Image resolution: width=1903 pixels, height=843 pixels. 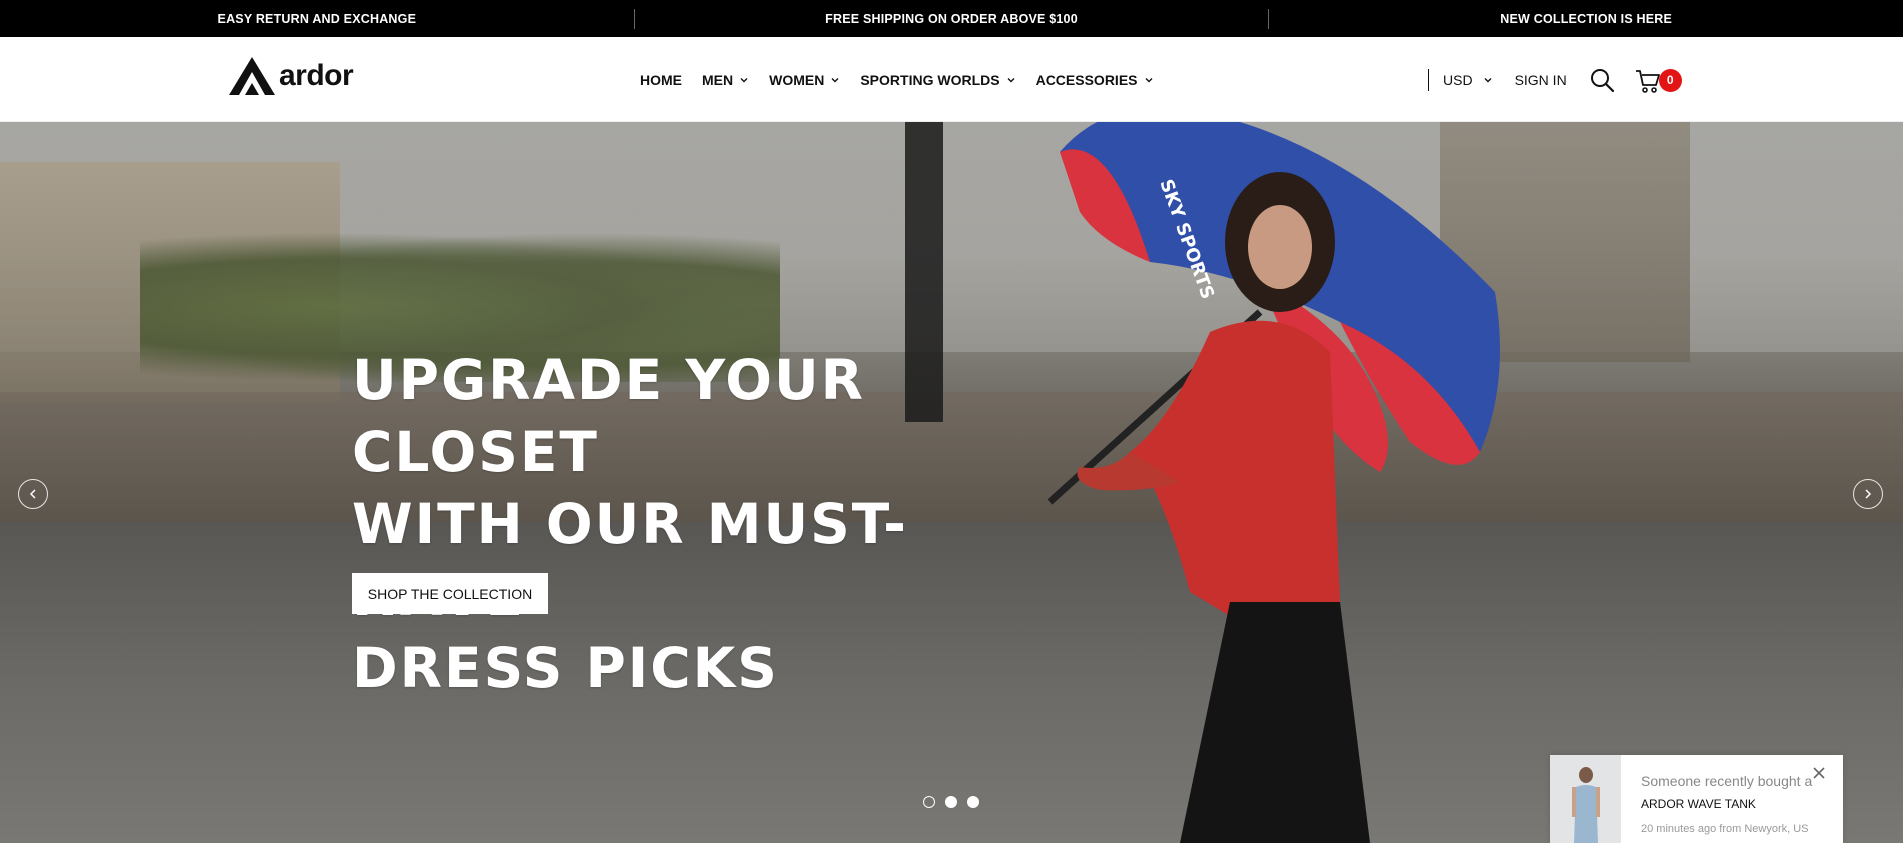 I want to click on nav-accessories: ACCESSORIES, so click(x=1095, y=80).